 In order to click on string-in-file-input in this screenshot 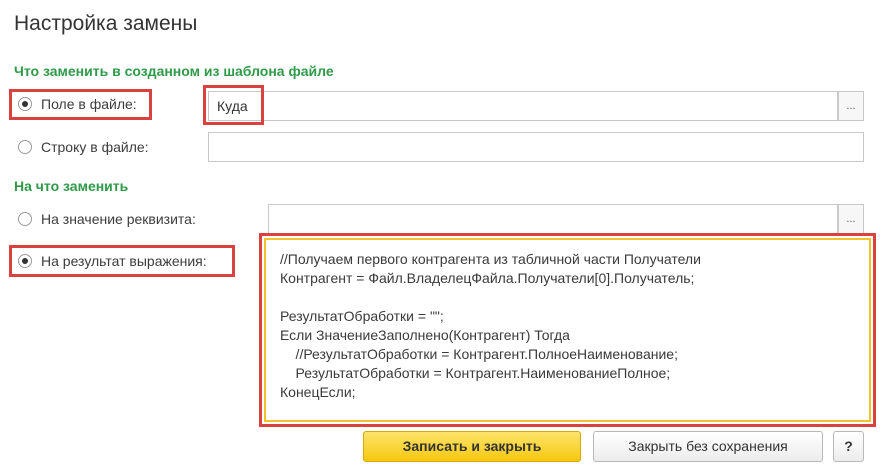, I will do `click(536, 147)`.